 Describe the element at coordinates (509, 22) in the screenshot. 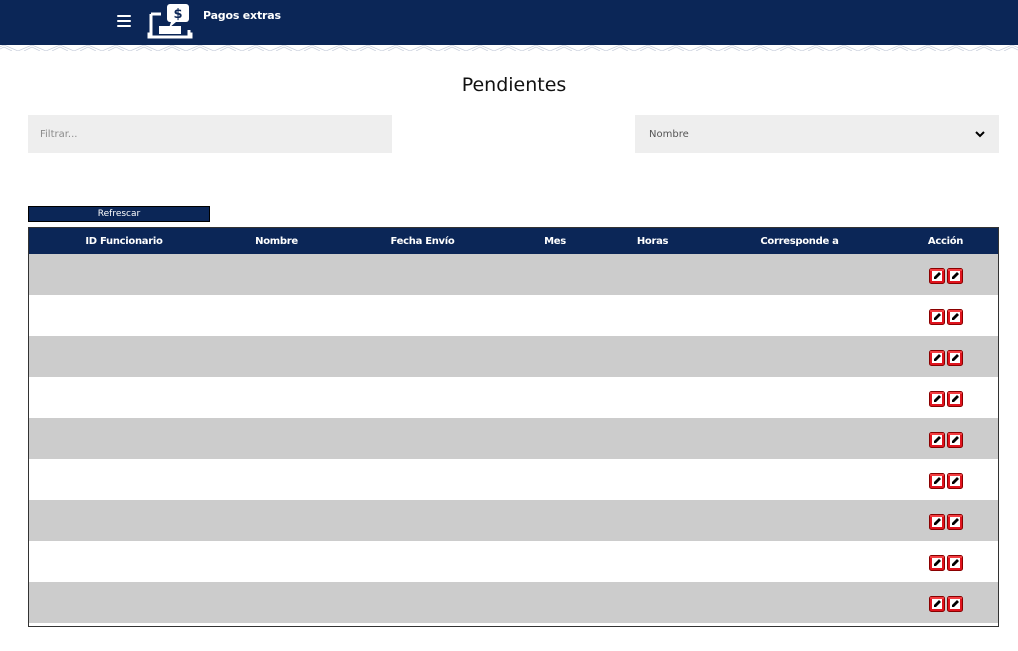

I see `top-bar: $ Pagos extras` at that location.